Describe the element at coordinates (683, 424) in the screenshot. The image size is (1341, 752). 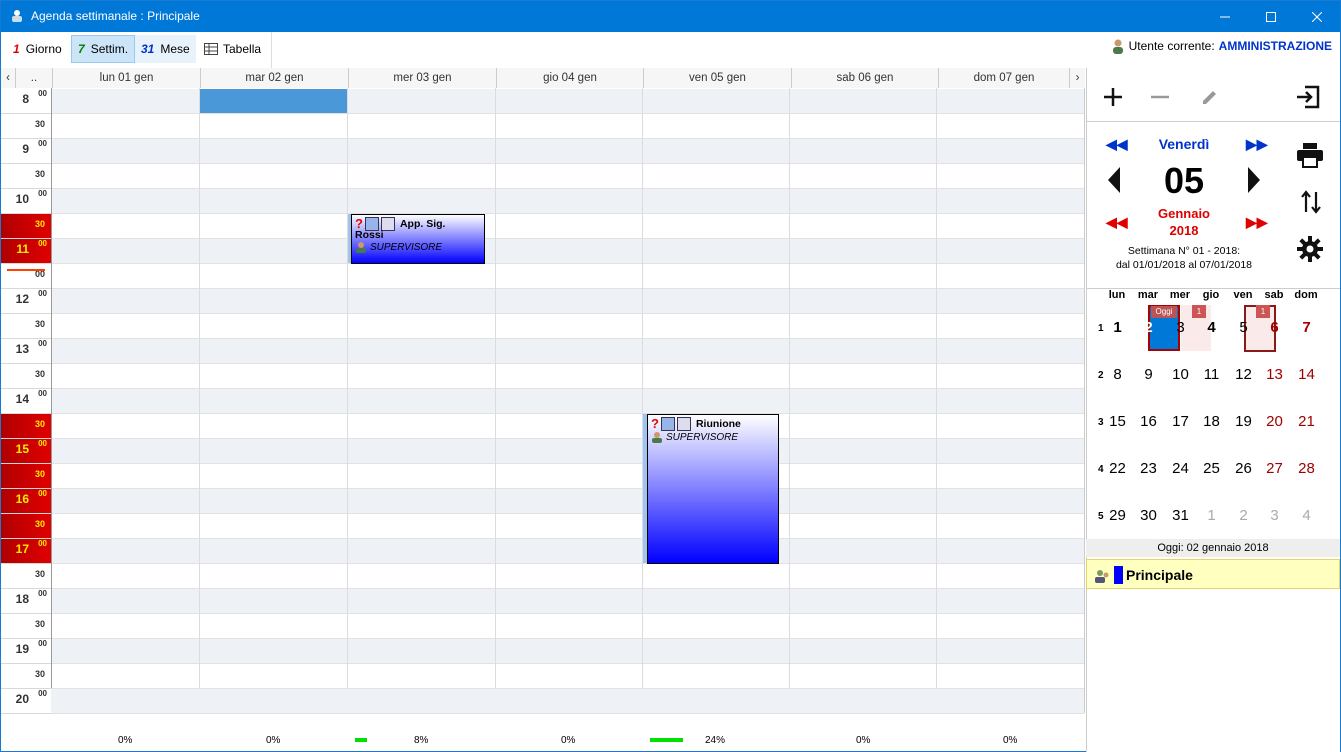
I see `priority-icon` at that location.